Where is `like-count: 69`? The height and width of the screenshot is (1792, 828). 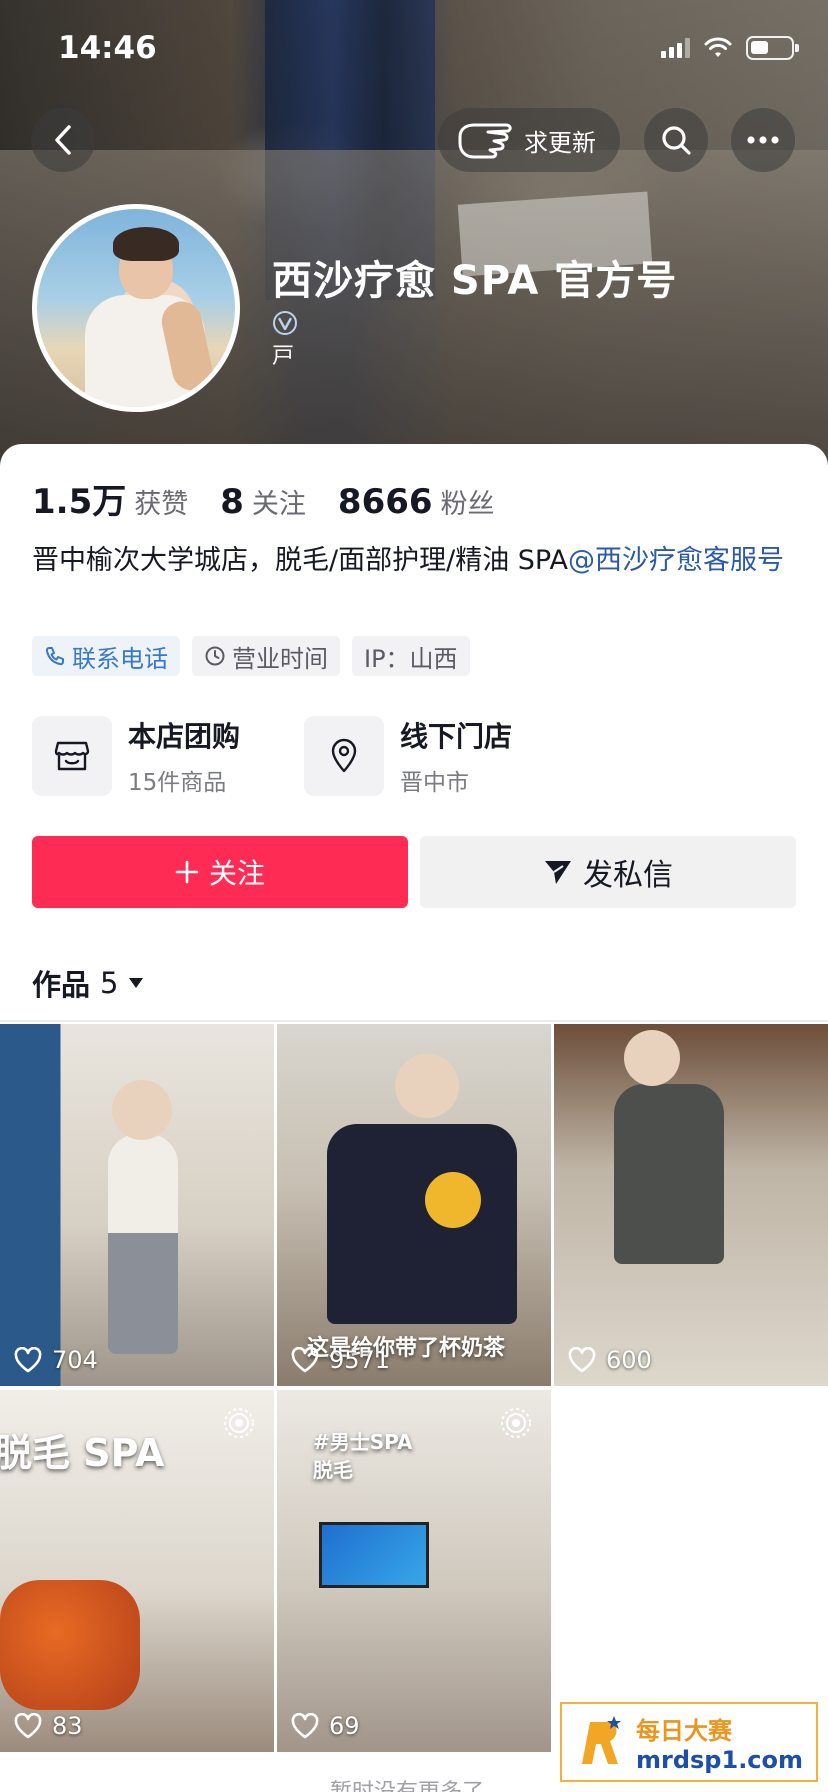
like-count: 69 is located at coordinates (325, 1726).